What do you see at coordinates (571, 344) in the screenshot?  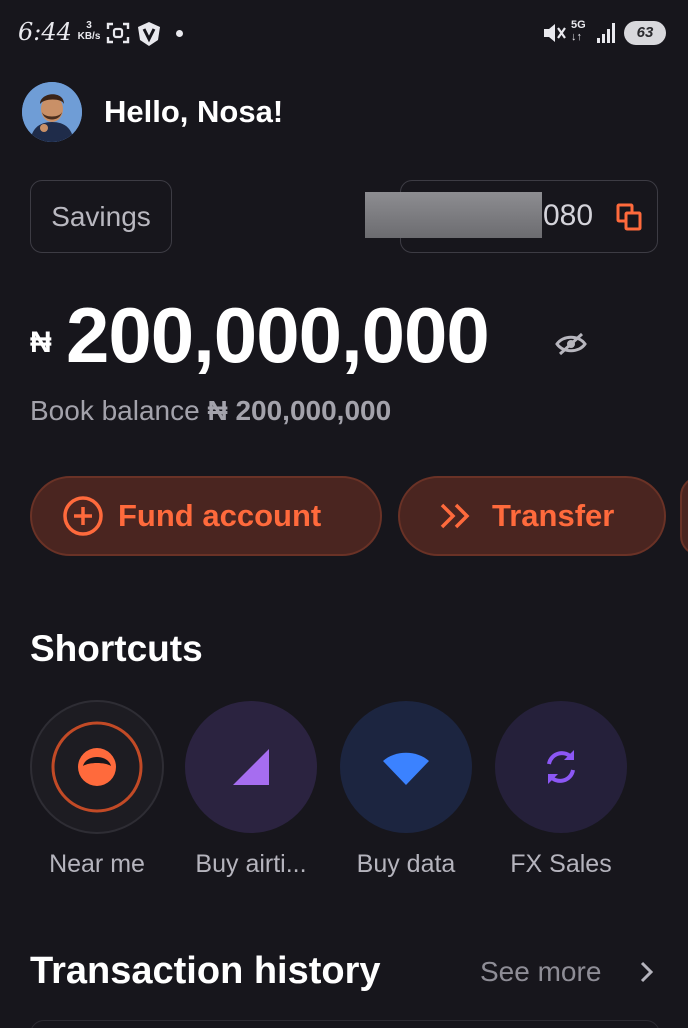 I see `hide-balance-eye-icon` at bounding box center [571, 344].